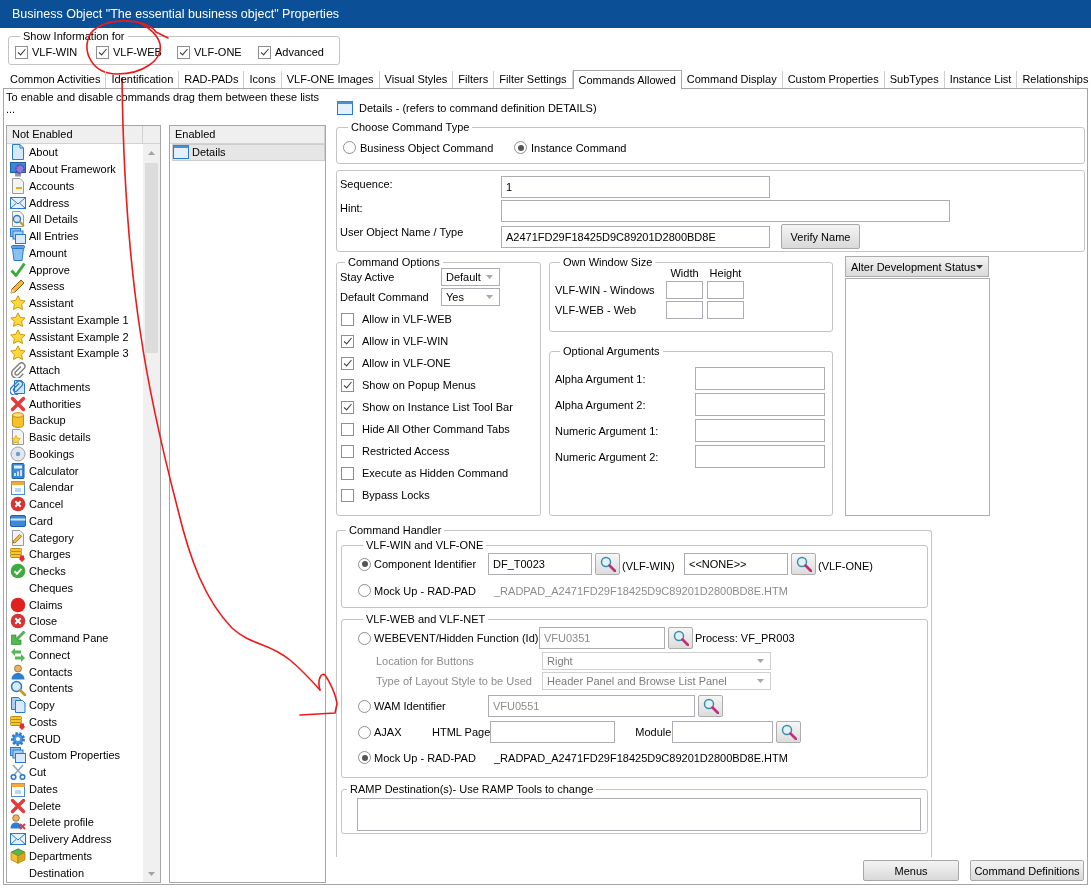  I want to click on wam-field: VFU0551, so click(591, 706).